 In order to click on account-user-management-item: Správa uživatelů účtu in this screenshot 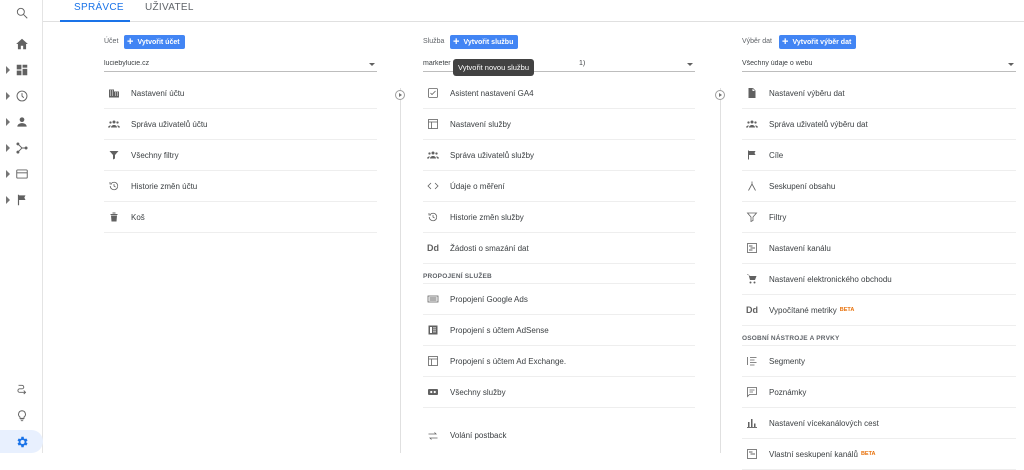, I will do `click(240, 124)`.